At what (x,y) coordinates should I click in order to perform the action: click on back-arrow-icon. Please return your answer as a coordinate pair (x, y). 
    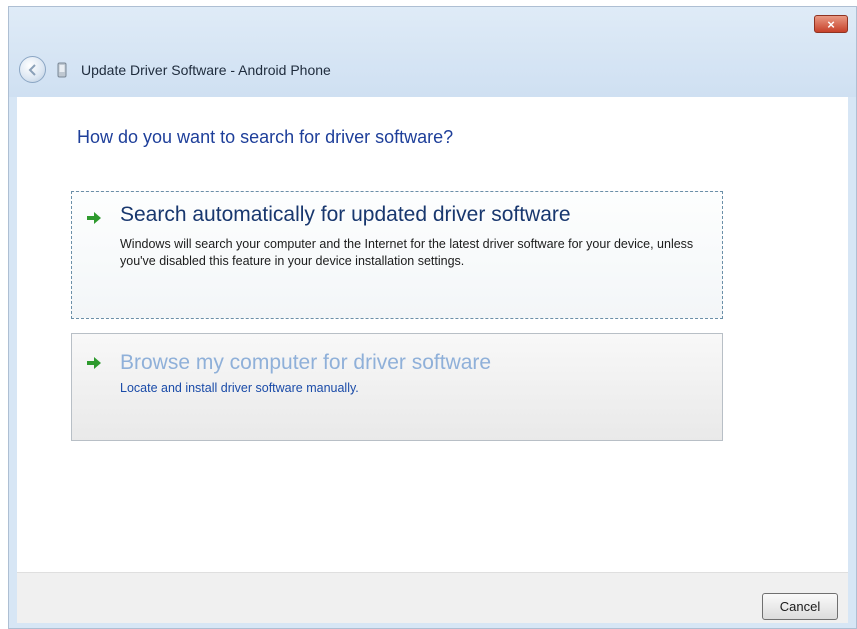
    Looking at the image, I should click on (32, 69).